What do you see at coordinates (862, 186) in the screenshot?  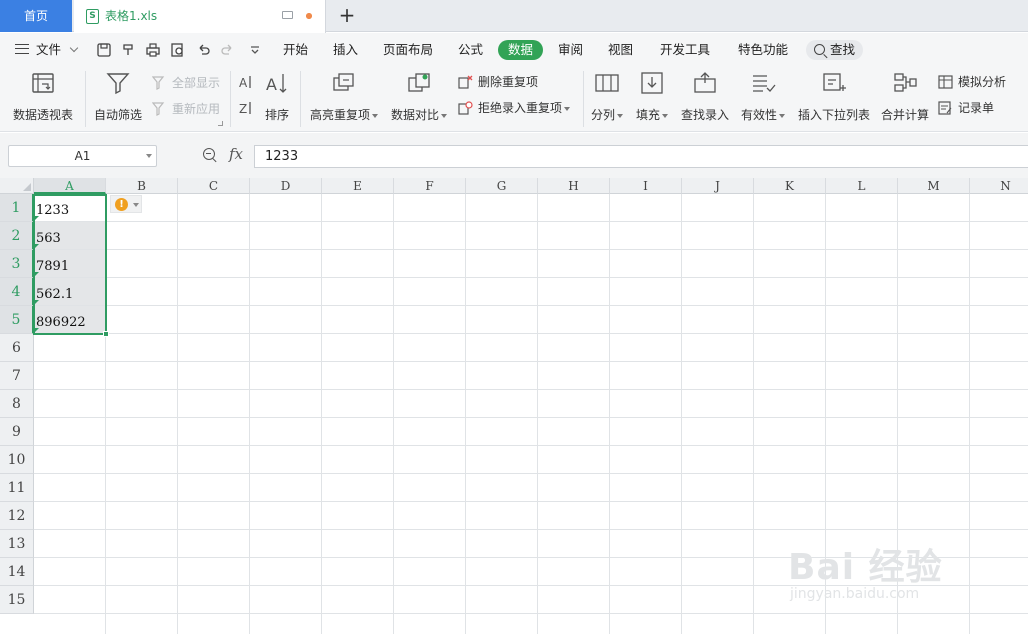 I see `column-header-l: L` at bounding box center [862, 186].